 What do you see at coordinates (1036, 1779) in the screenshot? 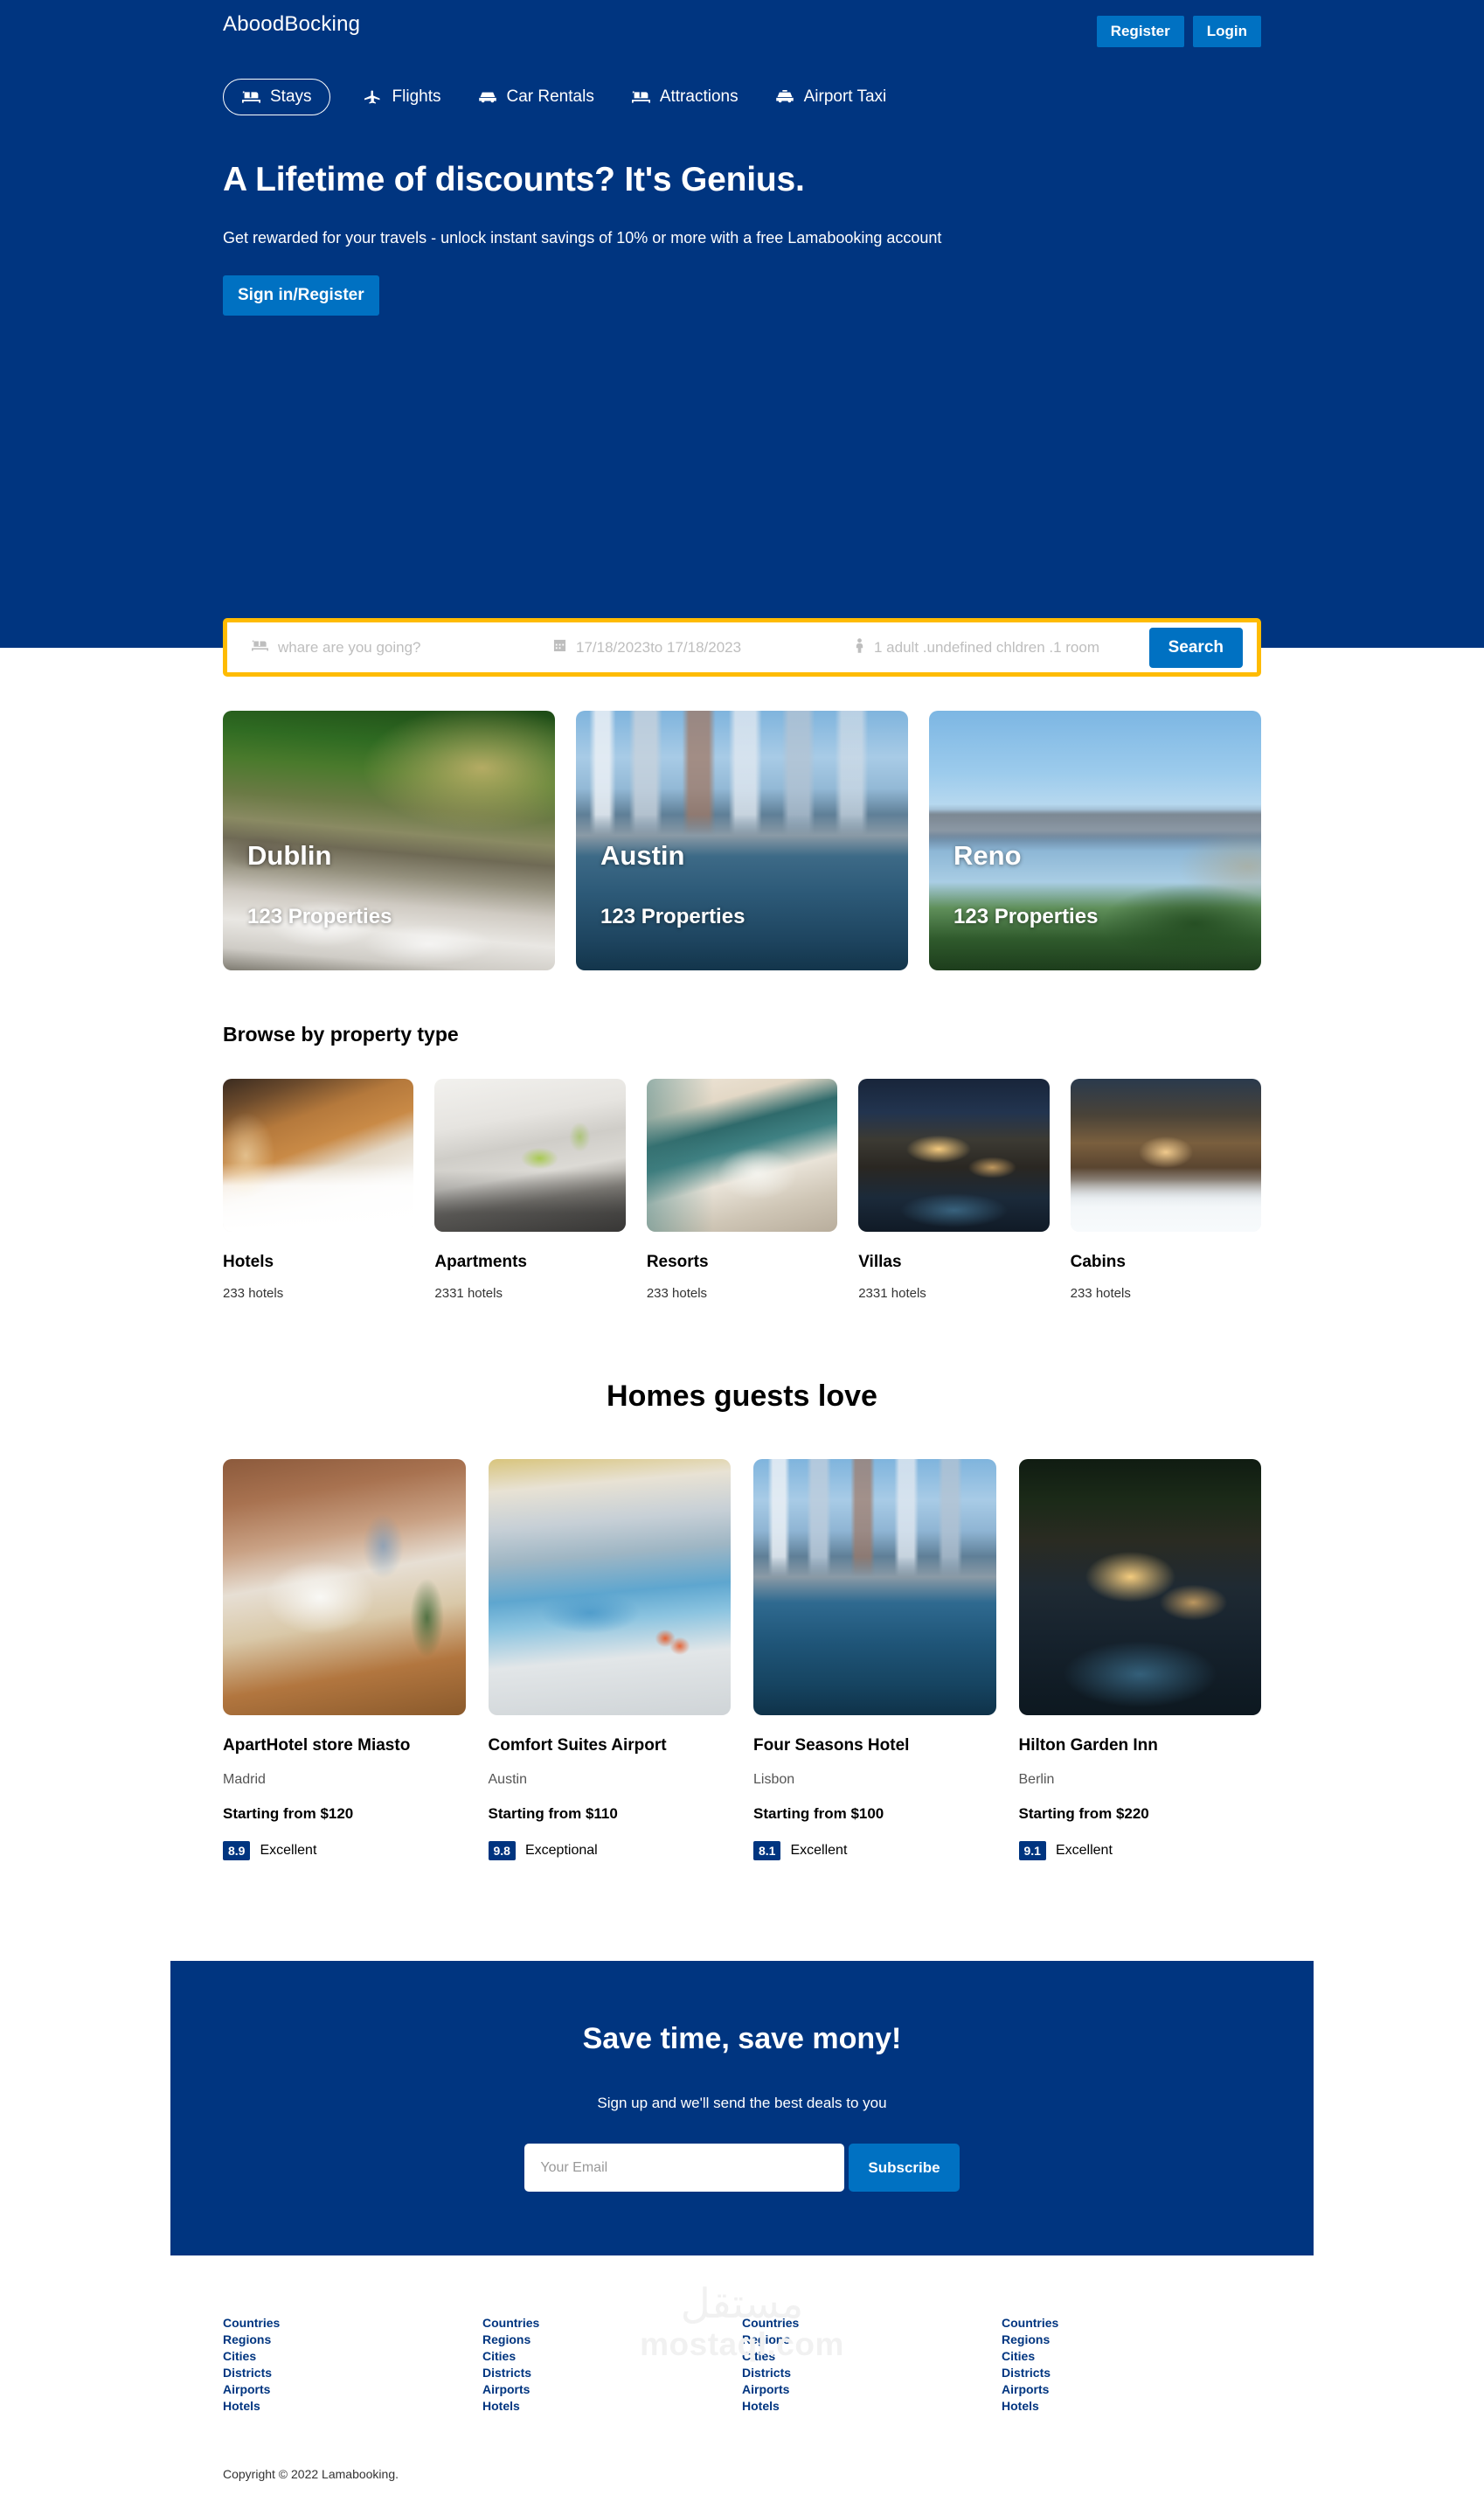
I see `home-city: Berlin` at bounding box center [1036, 1779].